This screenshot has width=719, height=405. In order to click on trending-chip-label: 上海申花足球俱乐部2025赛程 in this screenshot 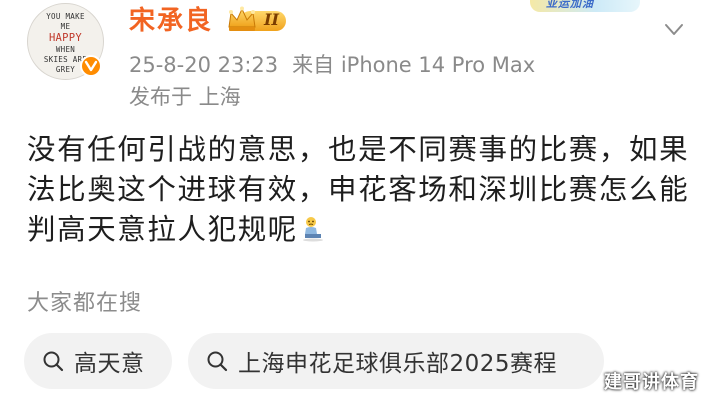, I will do `click(398, 364)`.